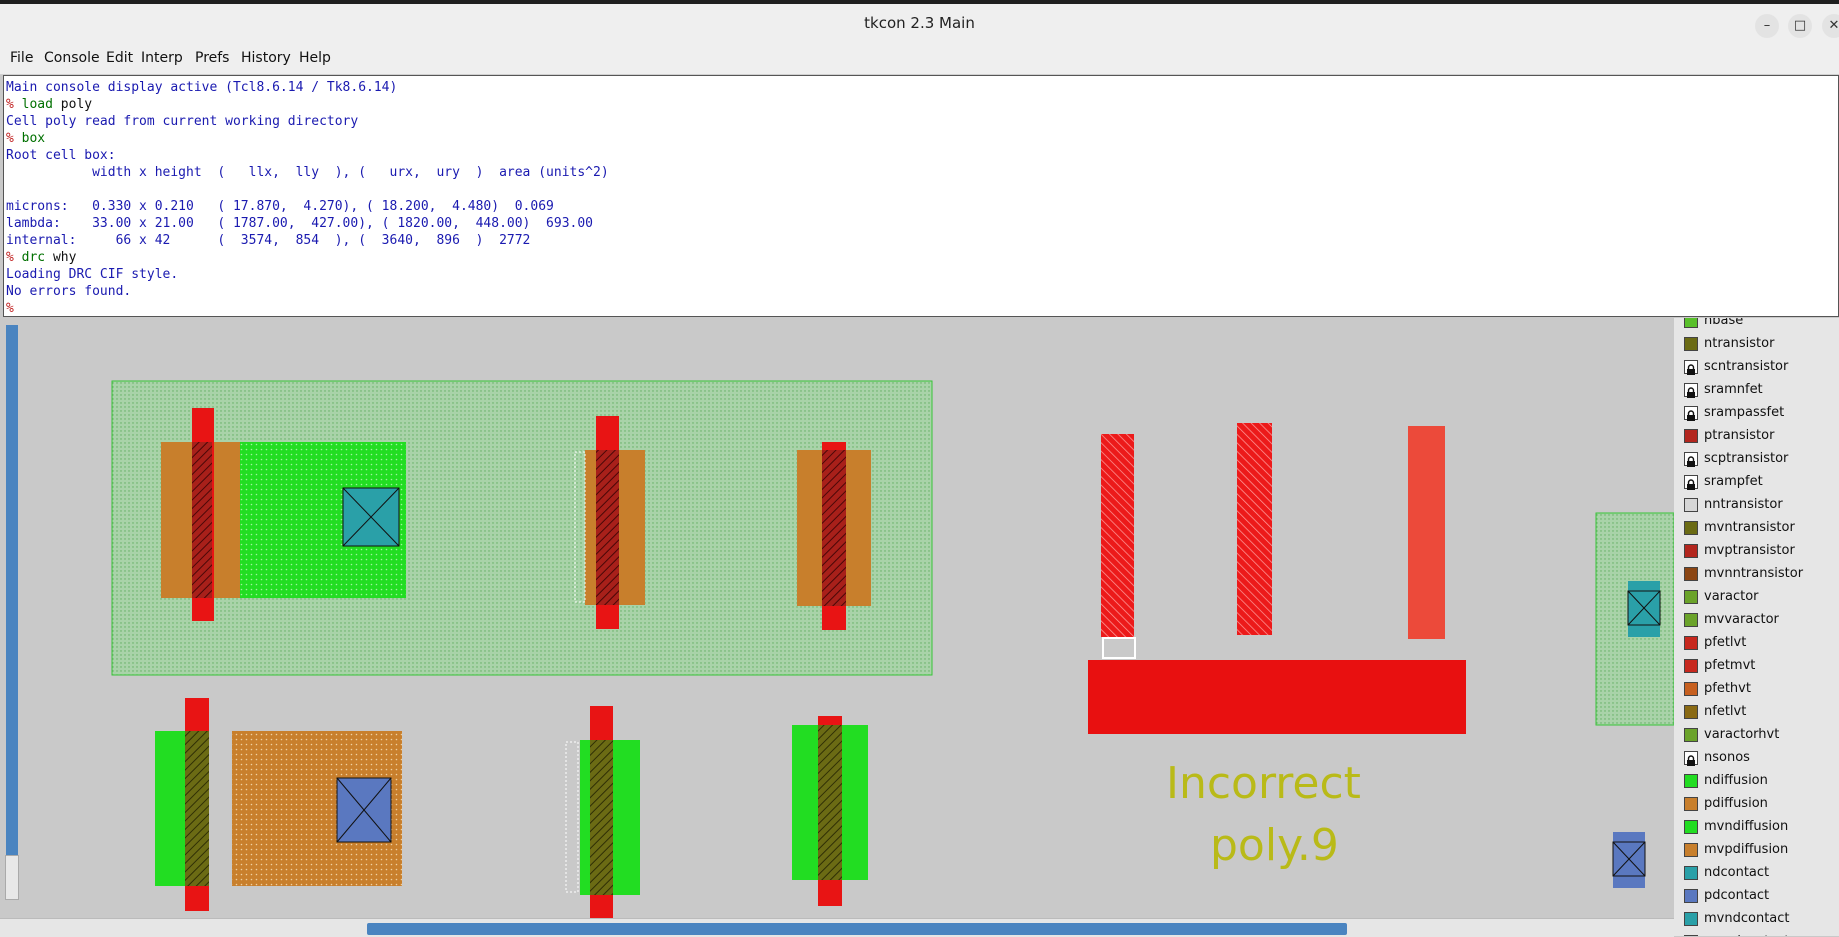 The width and height of the screenshot is (1839, 937). I want to click on layer-item-scntransistor: scntransistor, so click(1758, 368).